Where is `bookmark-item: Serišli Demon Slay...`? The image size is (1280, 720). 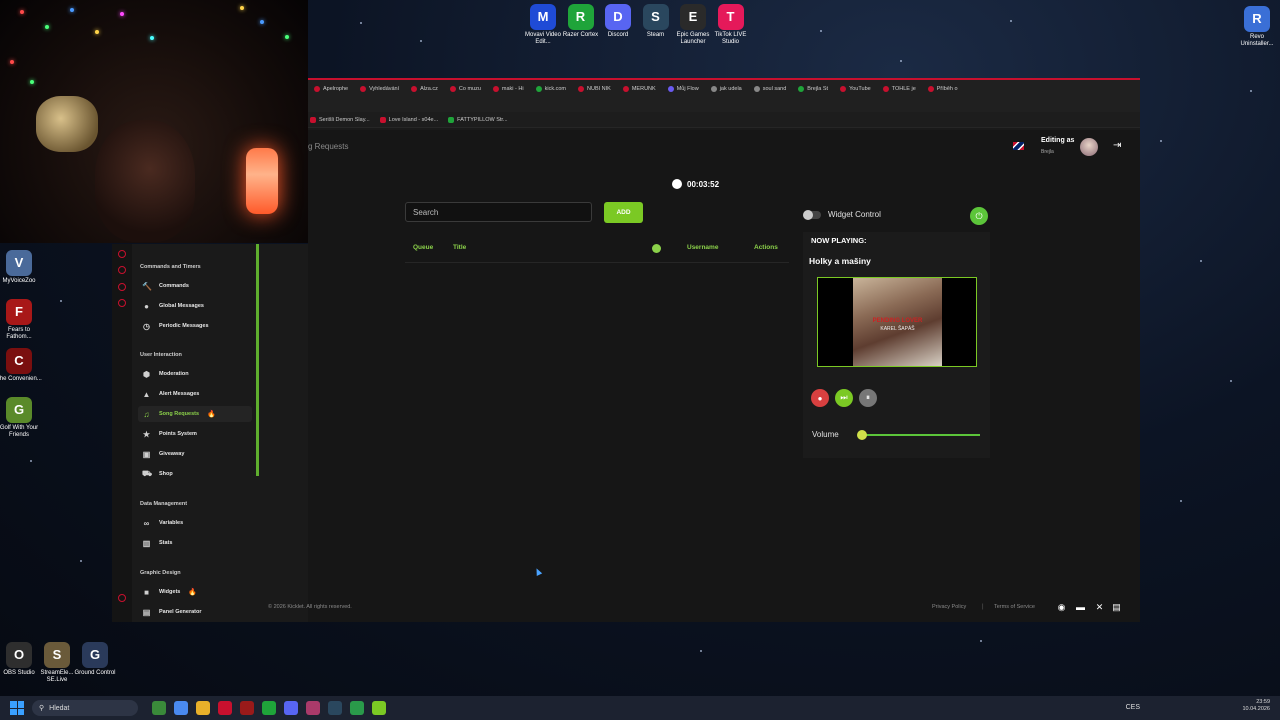 bookmark-item: Serišli Demon Slay... is located at coordinates (340, 119).